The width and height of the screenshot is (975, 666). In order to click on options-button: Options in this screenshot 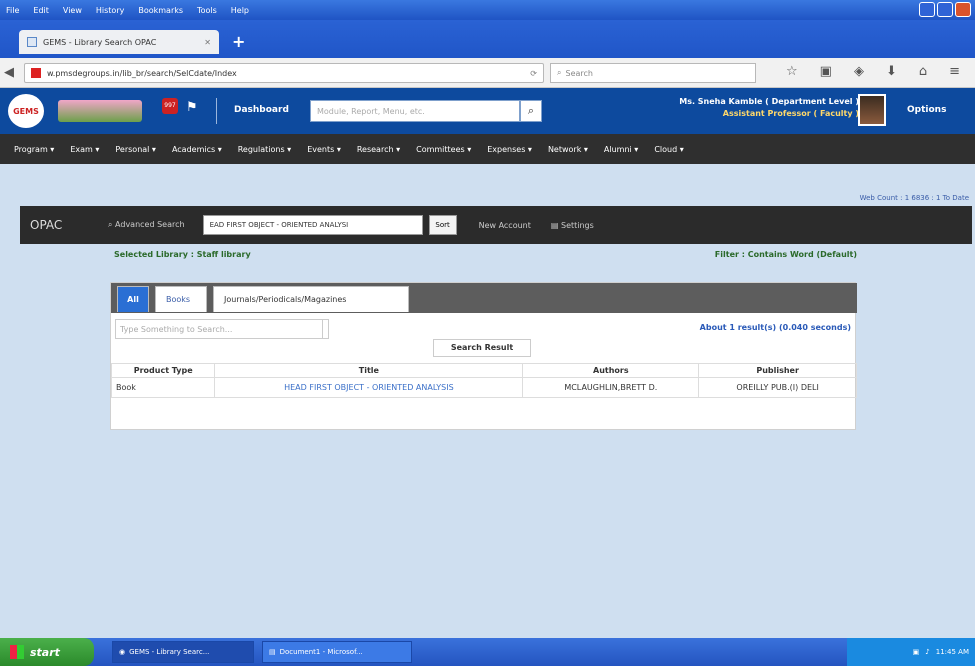, I will do `click(926, 110)`.